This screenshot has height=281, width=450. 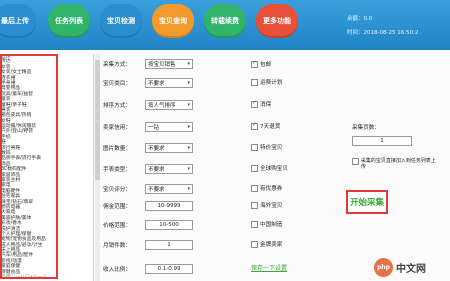 I want to click on commission-label: 佣金范围：, so click(x=117, y=207).